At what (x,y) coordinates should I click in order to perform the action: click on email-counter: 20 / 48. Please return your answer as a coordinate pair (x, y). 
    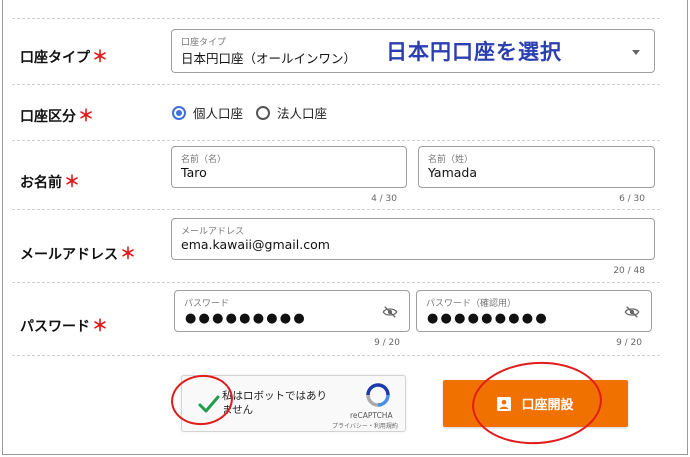
    Looking at the image, I should click on (629, 271).